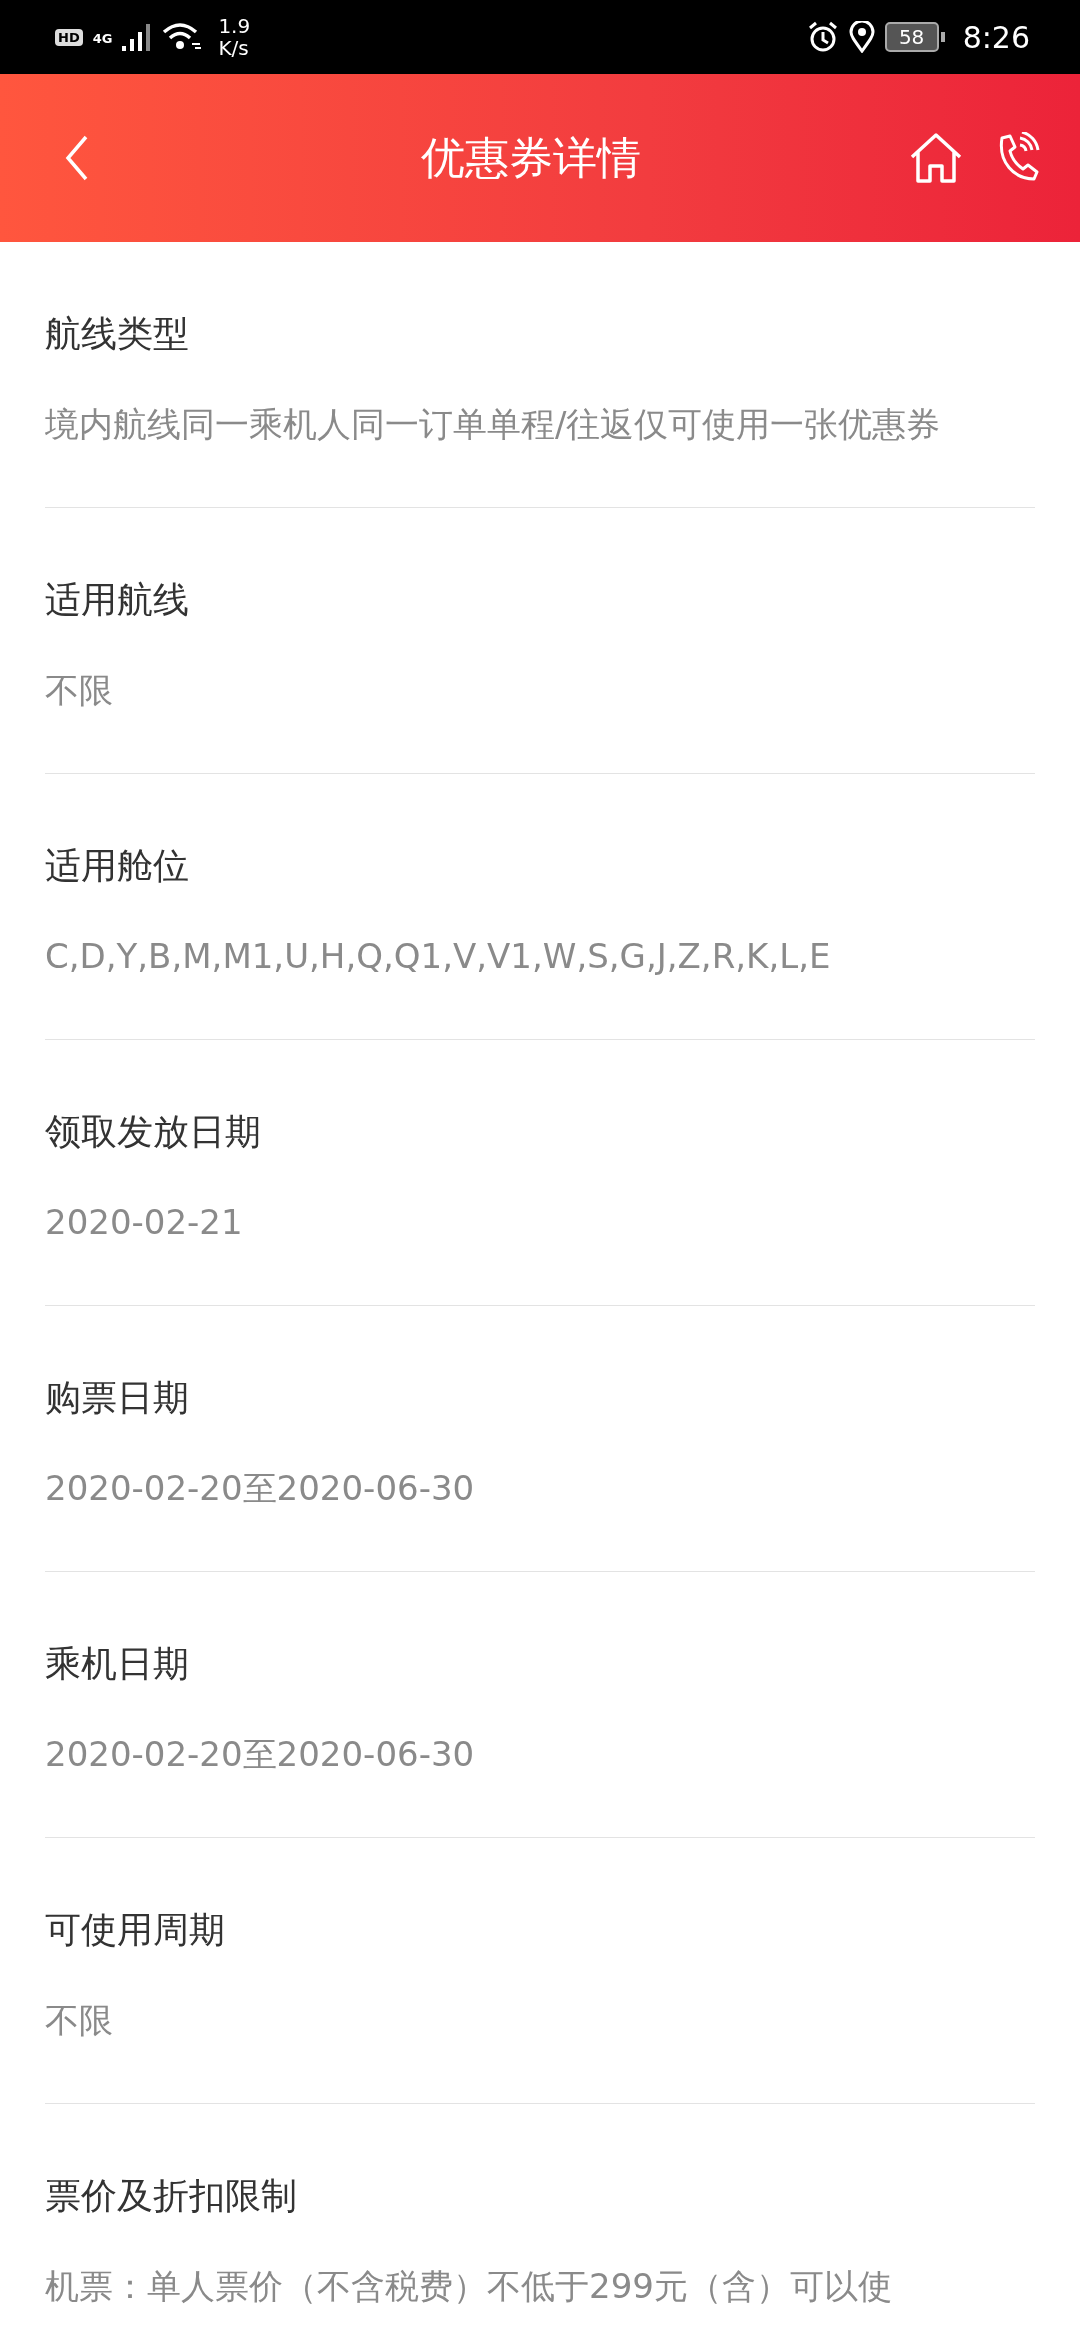 The width and height of the screenshot is (1080, 2340). Describe the element at coordinates (493, 424) in the screenshot. I see `section-value: 境内航线同一乘机人同一订单单程/往返仅可使用一张优惠券` at that location.